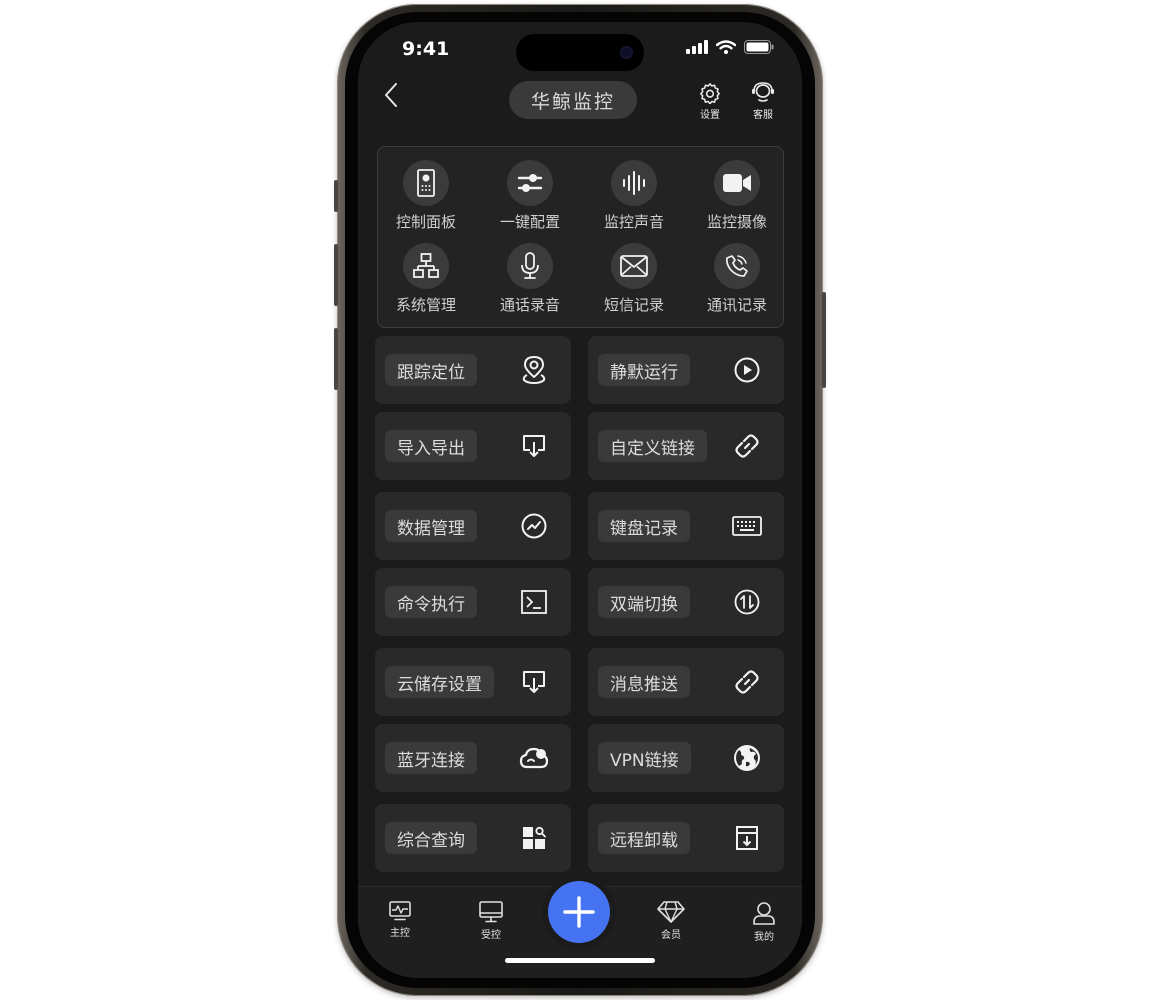  What do you see at coordinates (529, 222) in the screenshot?
I see `feature-label: 一键配置` at bounding box center [529, 222].